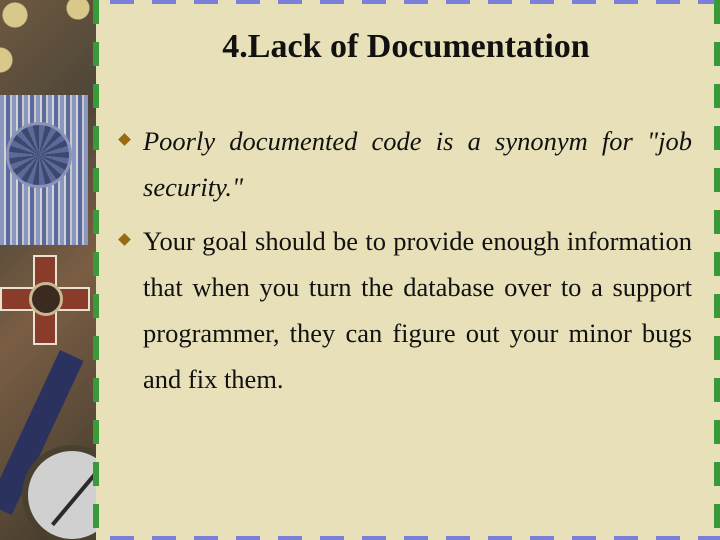  I want to click on right-dashed-border, so click(717, 270).